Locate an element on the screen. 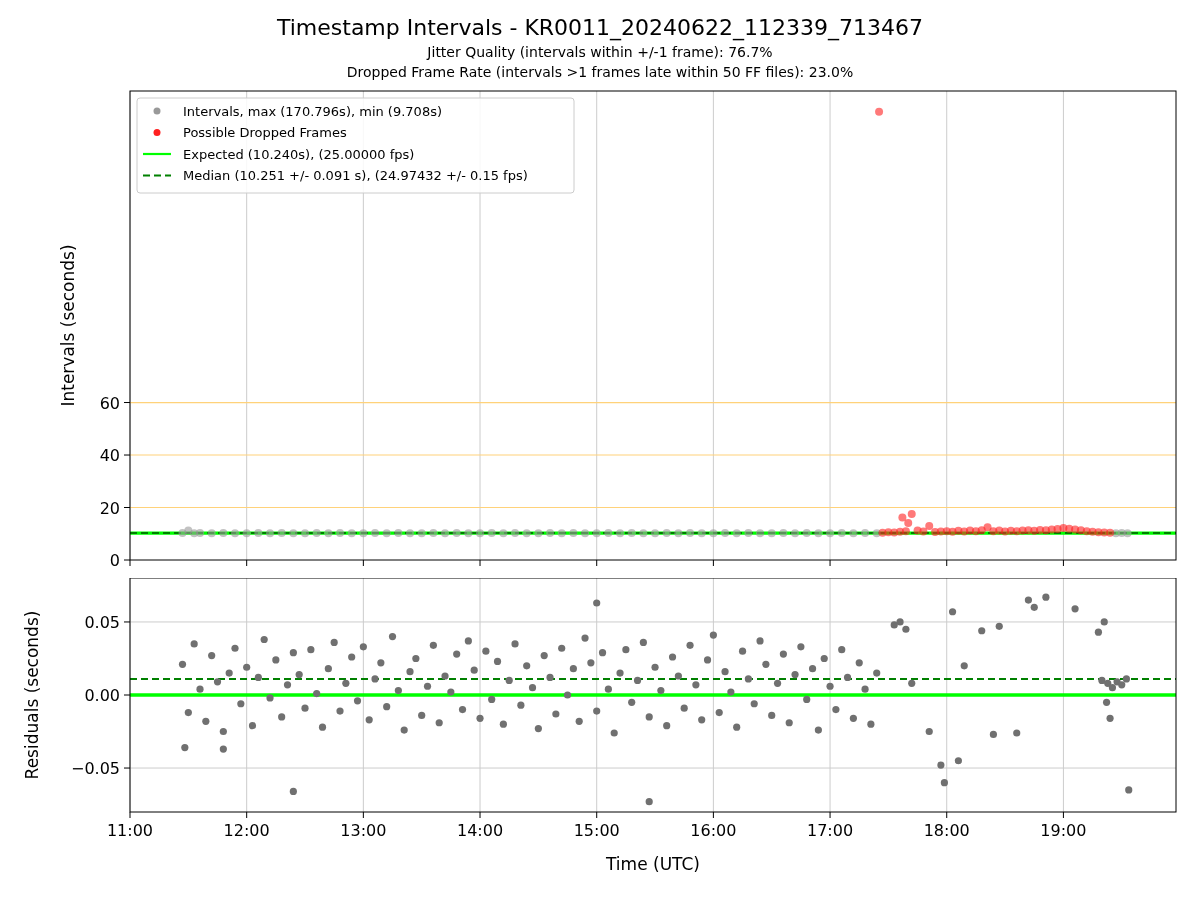 This screenshot has width=1200, height=900. tick-label: 18:00 is located at coordinates (946, 830).